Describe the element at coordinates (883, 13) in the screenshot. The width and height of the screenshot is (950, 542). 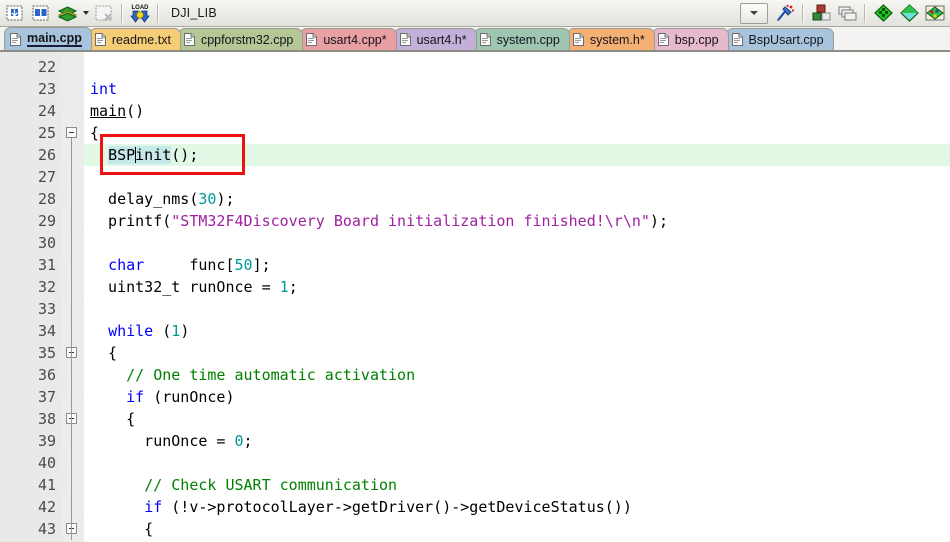
I see `green-diamond-icon` at that location.